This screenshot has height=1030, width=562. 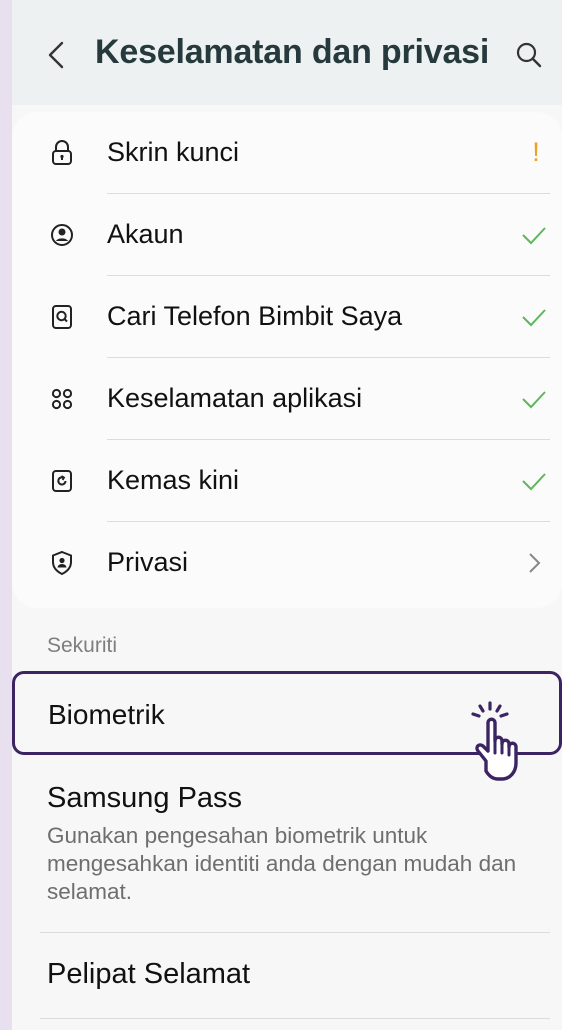 I want to click on status-item-label: Akaun, so click(x=145, y=234).